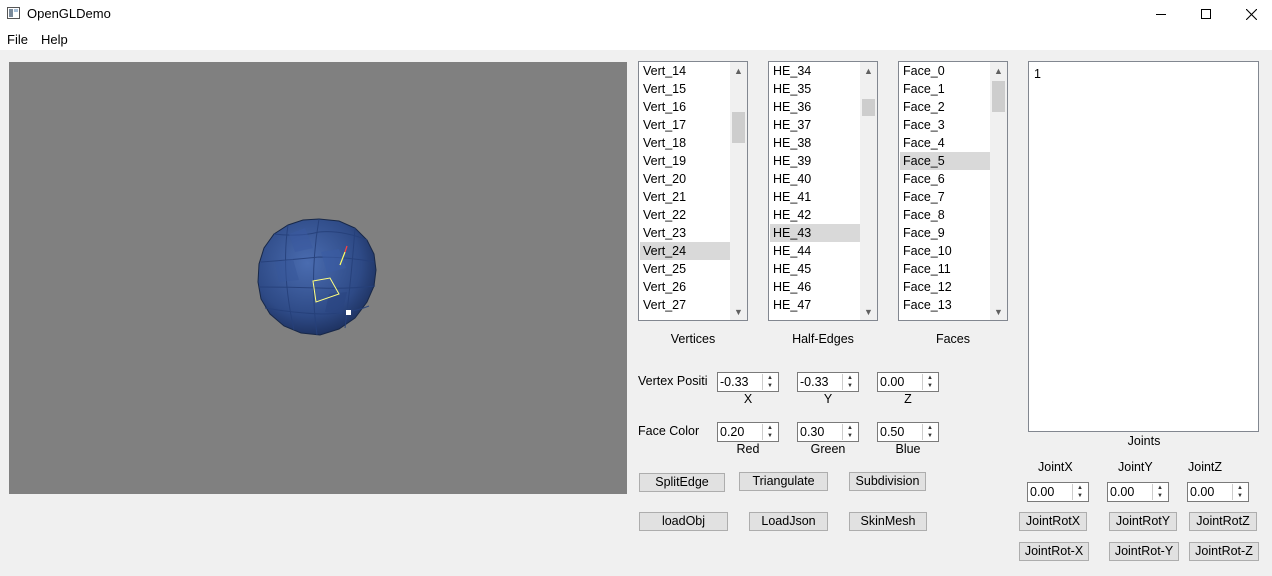 The width and height of the screenshot is (1272, 576). Describe the element at coordinates (17, 39) in the screenshot. I see `menu-file: File` at that location.